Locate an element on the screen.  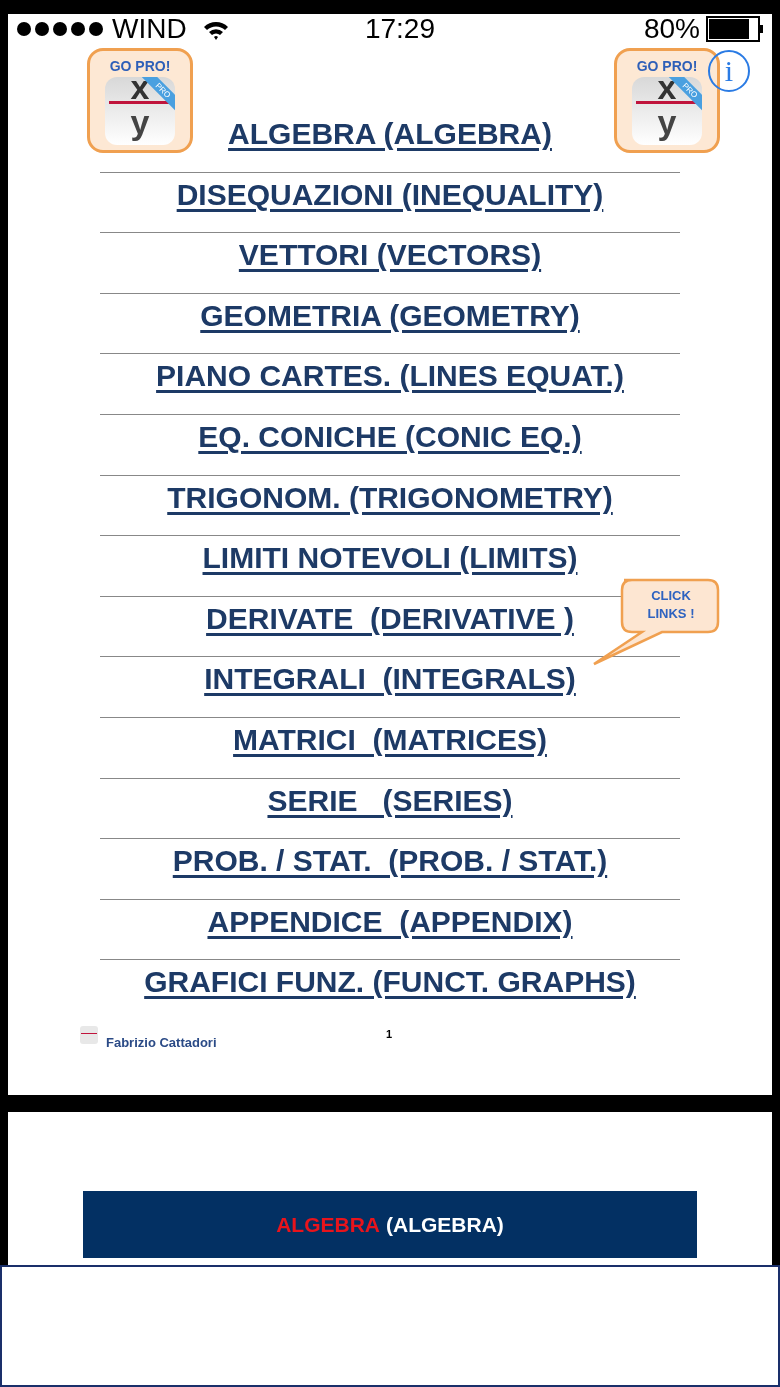
topic-link: DERIVATE (DERIVATIVE ) is located at coordinates (390, 628).